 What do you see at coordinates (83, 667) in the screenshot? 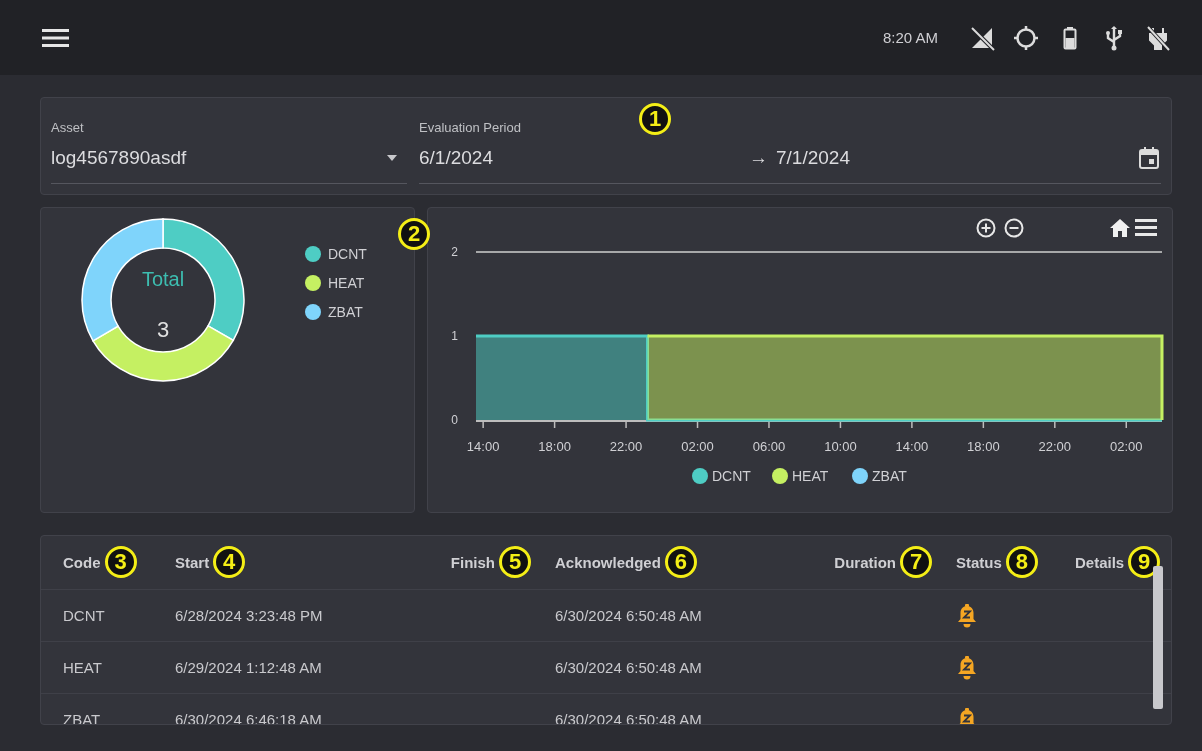
I see `table-cell-text: HEAT` at bounding box center [83, 667].